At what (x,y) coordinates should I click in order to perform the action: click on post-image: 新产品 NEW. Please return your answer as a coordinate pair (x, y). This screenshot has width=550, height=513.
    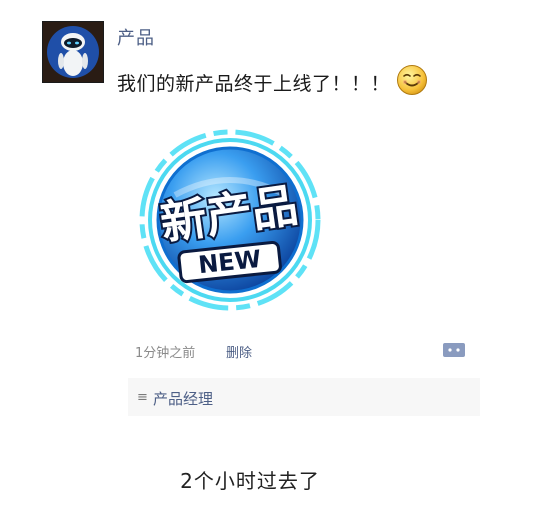
    Looking at the image, I should click on (230, 220).